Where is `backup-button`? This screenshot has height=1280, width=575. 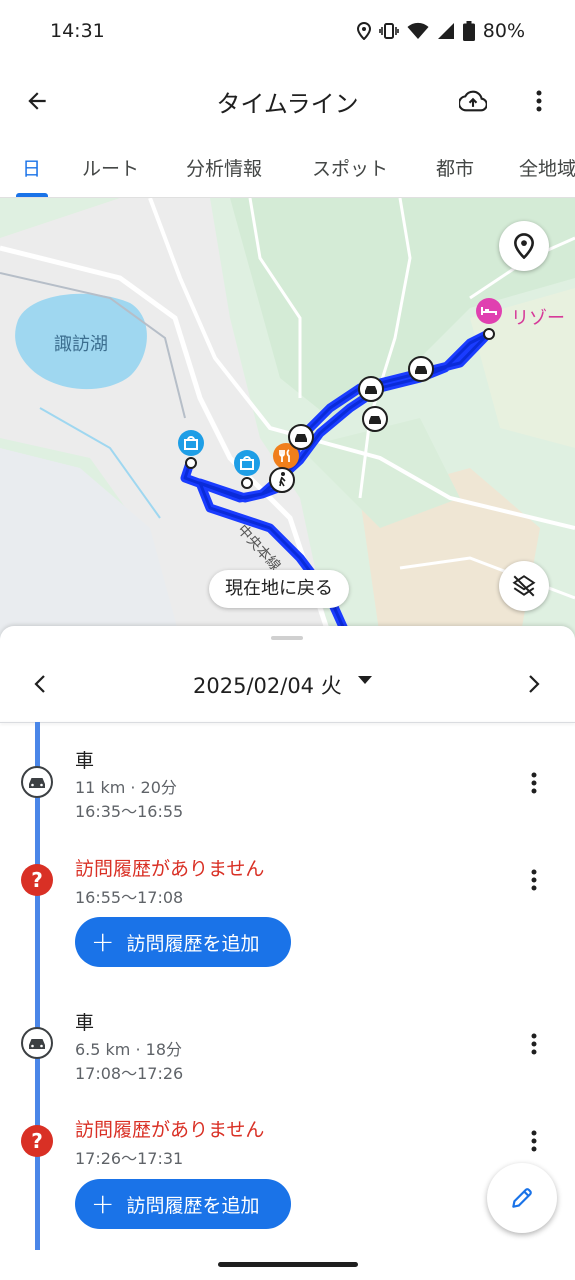
backup-button is located at coordinates (473, 101).